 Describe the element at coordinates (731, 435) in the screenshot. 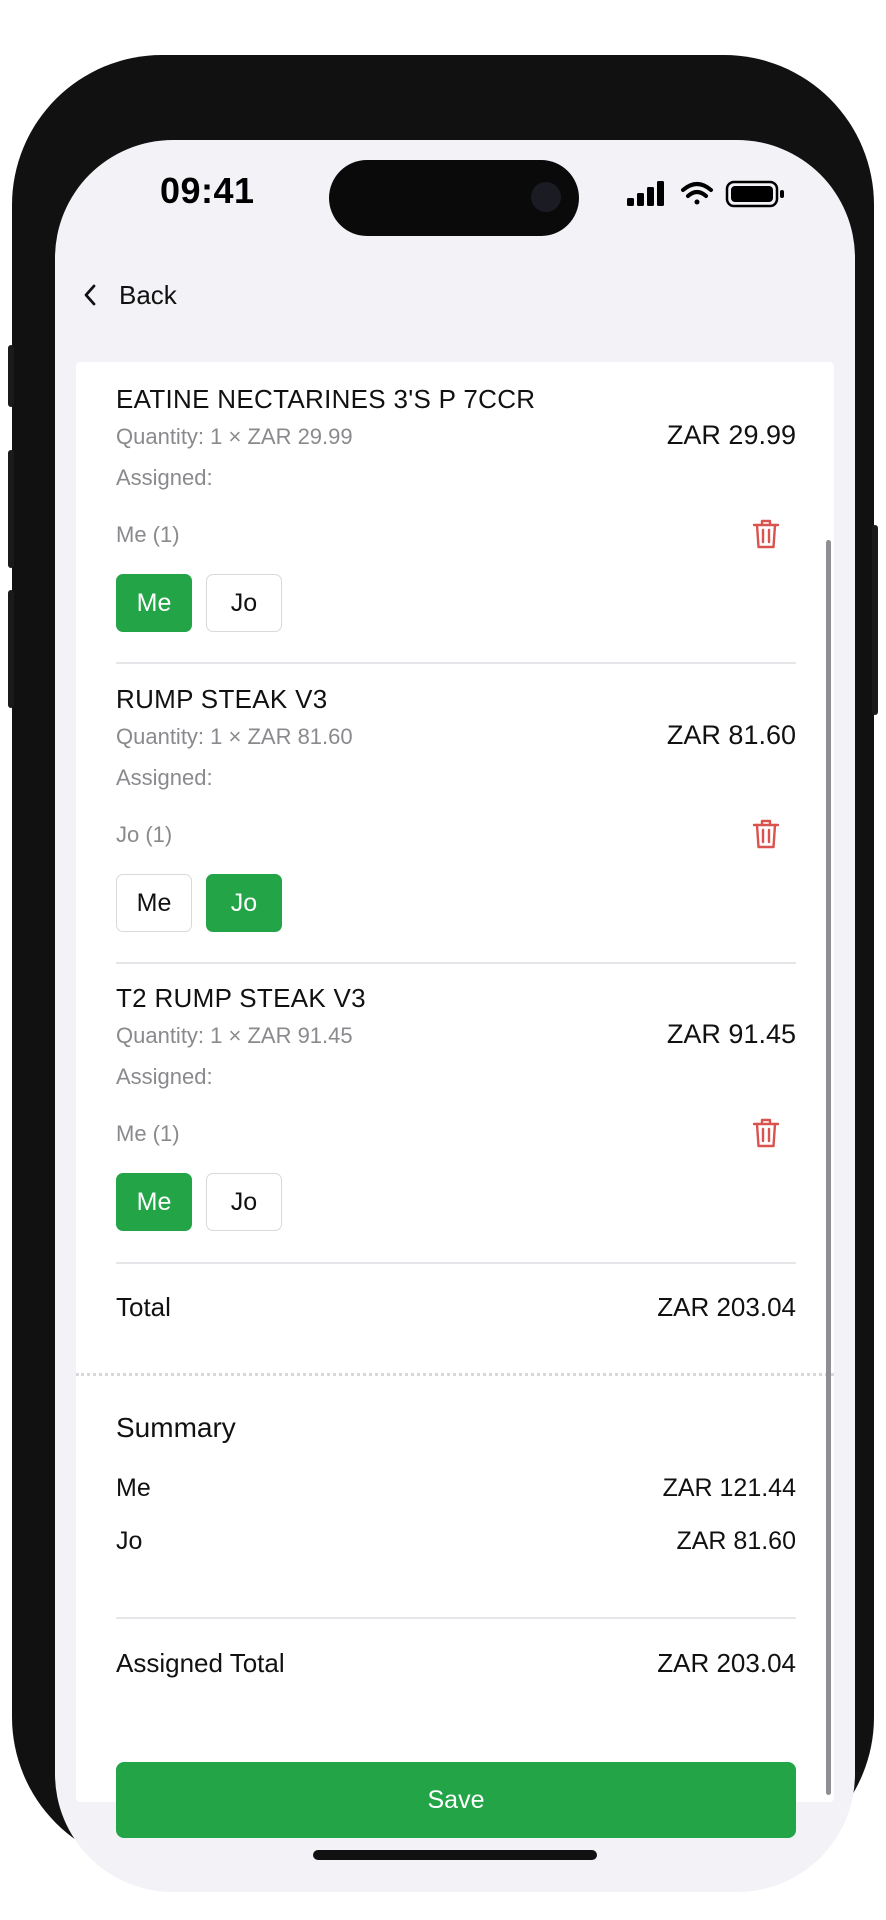

I see `item-price: ZAR 29.99` at that location.